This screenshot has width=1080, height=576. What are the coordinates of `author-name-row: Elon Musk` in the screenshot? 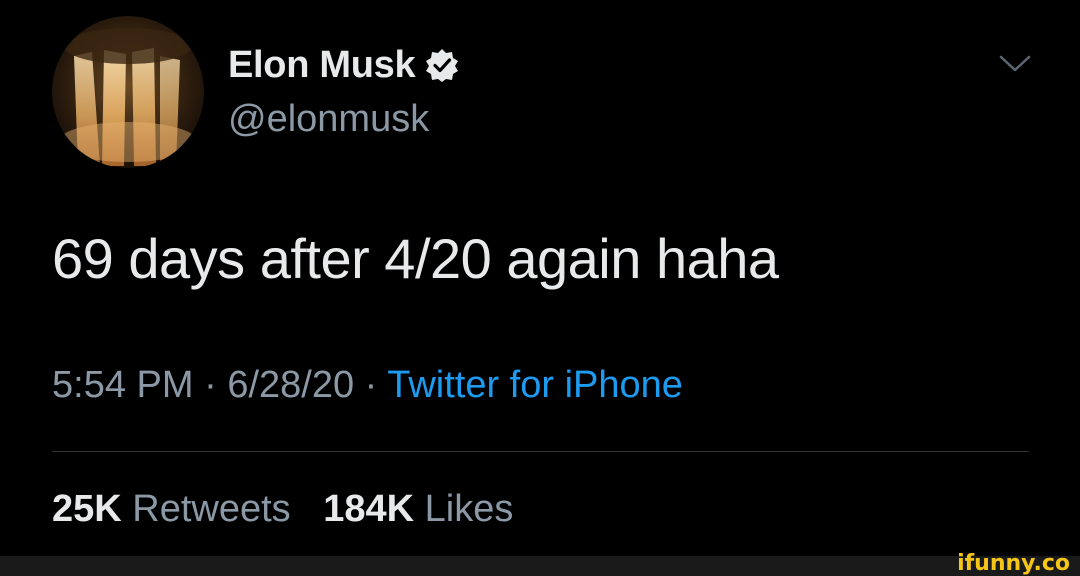 It's located at (343, 65).